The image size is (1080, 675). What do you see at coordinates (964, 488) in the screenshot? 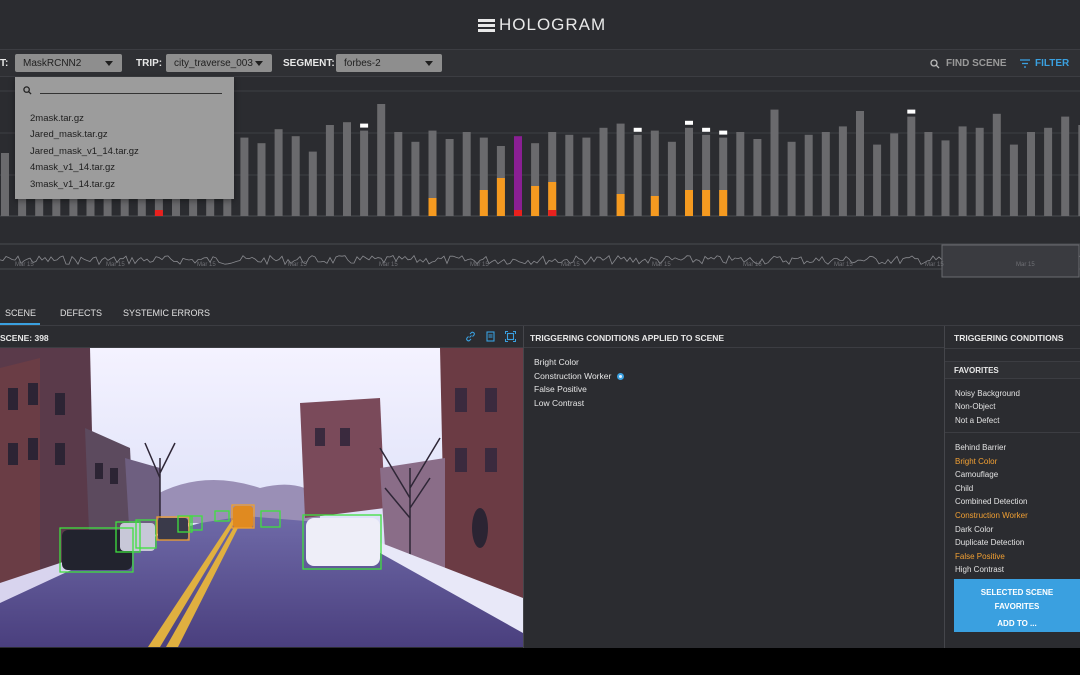
I see `condition-item: Child` at bounding box center [964, 488].